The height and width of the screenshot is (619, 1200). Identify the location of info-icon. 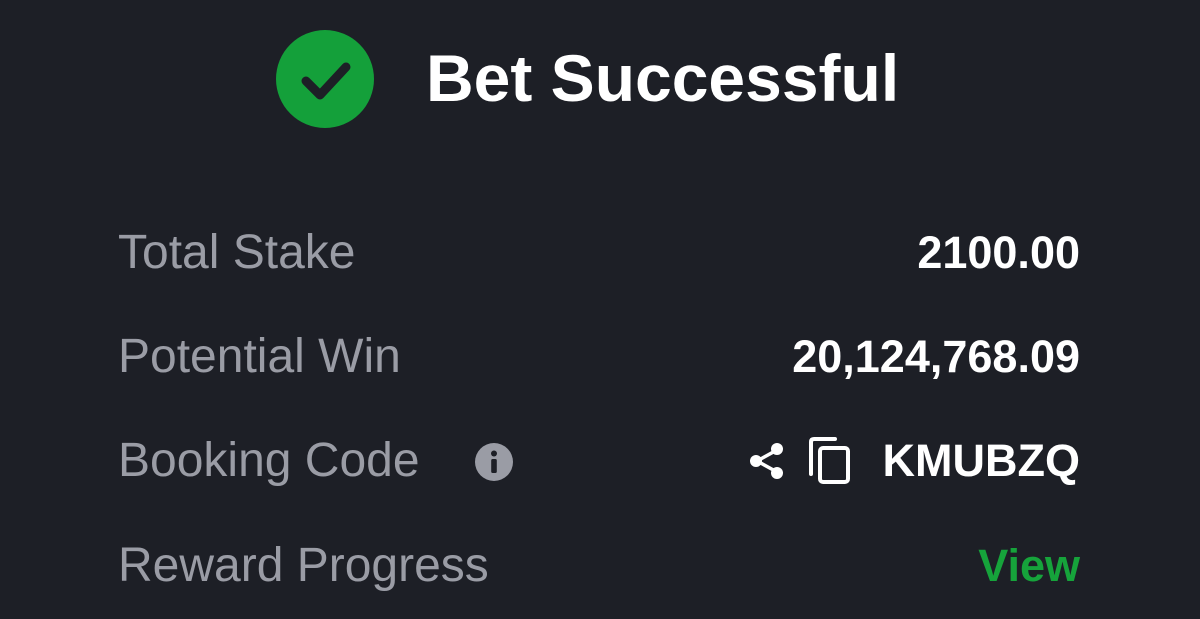
(494, 462).